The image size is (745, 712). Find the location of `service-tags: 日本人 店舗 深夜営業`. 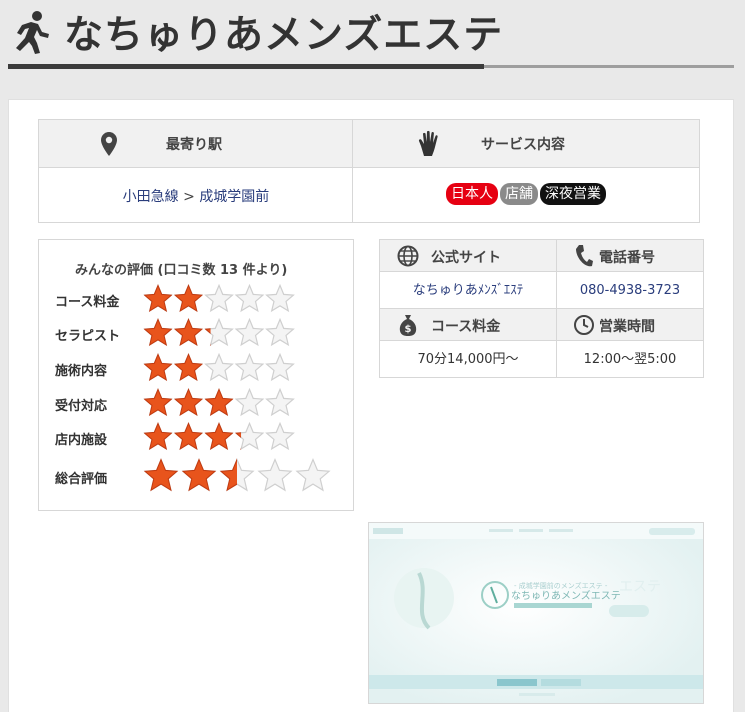

service-tags: 日本人 店舗 深夜営業 is located at coordinates (526, 194).